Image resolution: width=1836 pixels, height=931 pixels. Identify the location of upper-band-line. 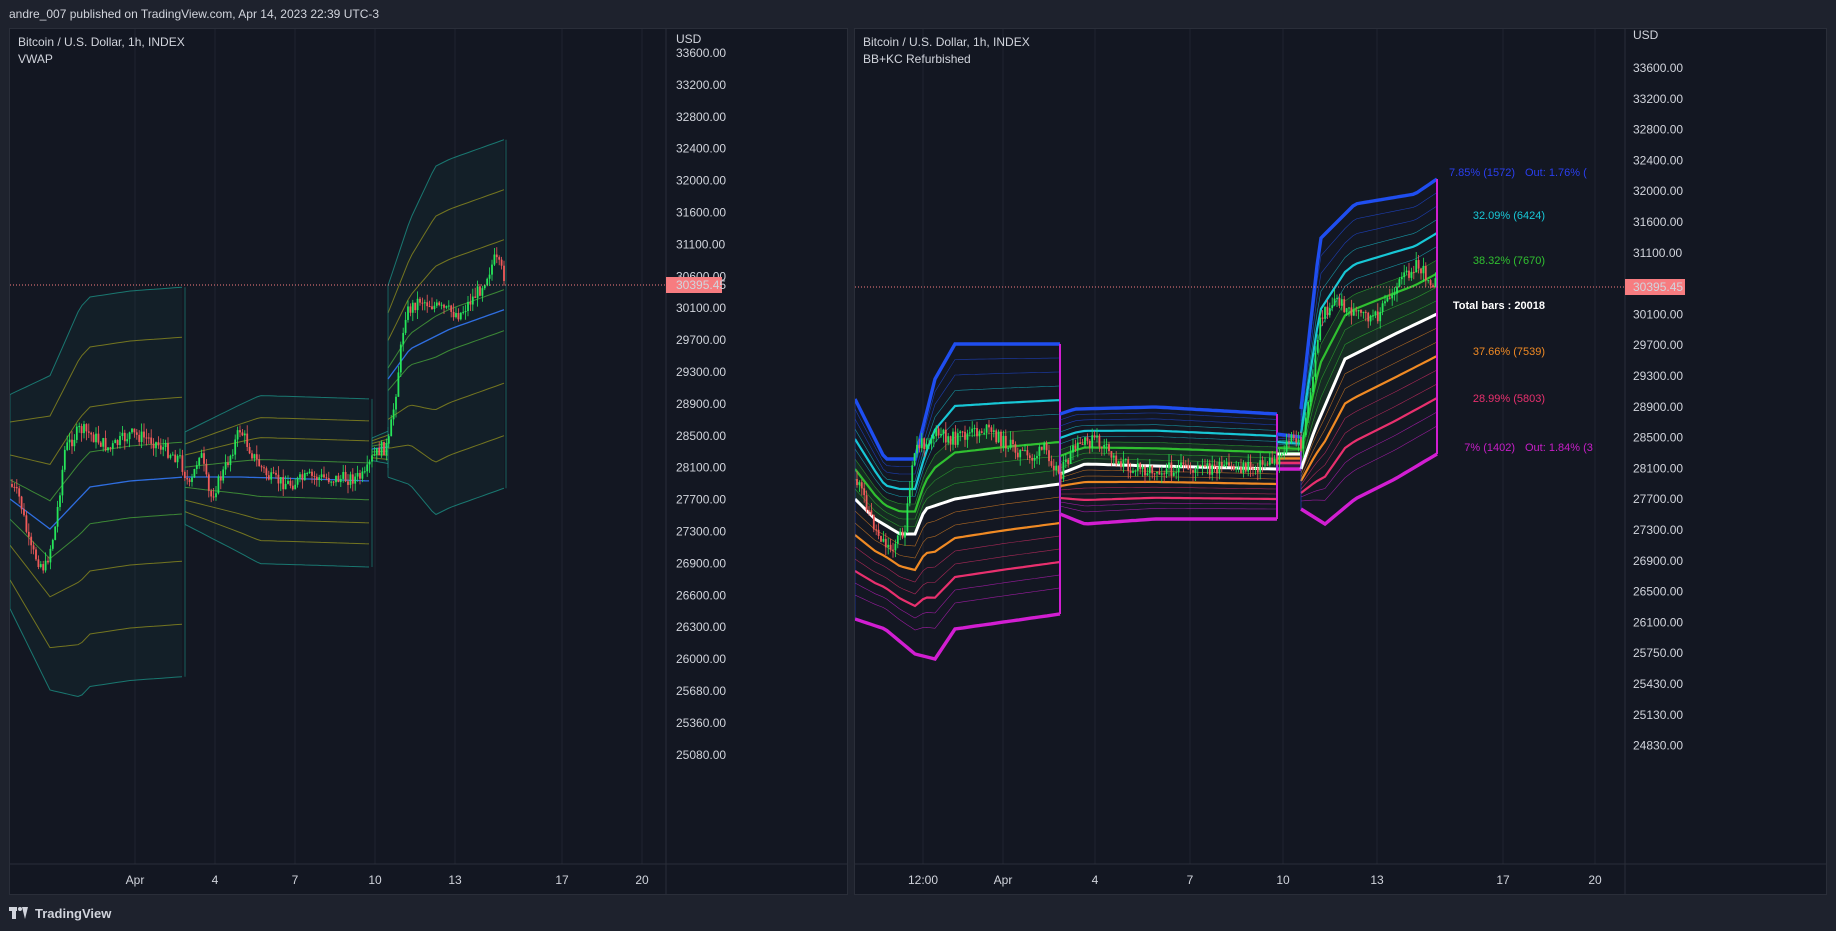
(1289, 448).